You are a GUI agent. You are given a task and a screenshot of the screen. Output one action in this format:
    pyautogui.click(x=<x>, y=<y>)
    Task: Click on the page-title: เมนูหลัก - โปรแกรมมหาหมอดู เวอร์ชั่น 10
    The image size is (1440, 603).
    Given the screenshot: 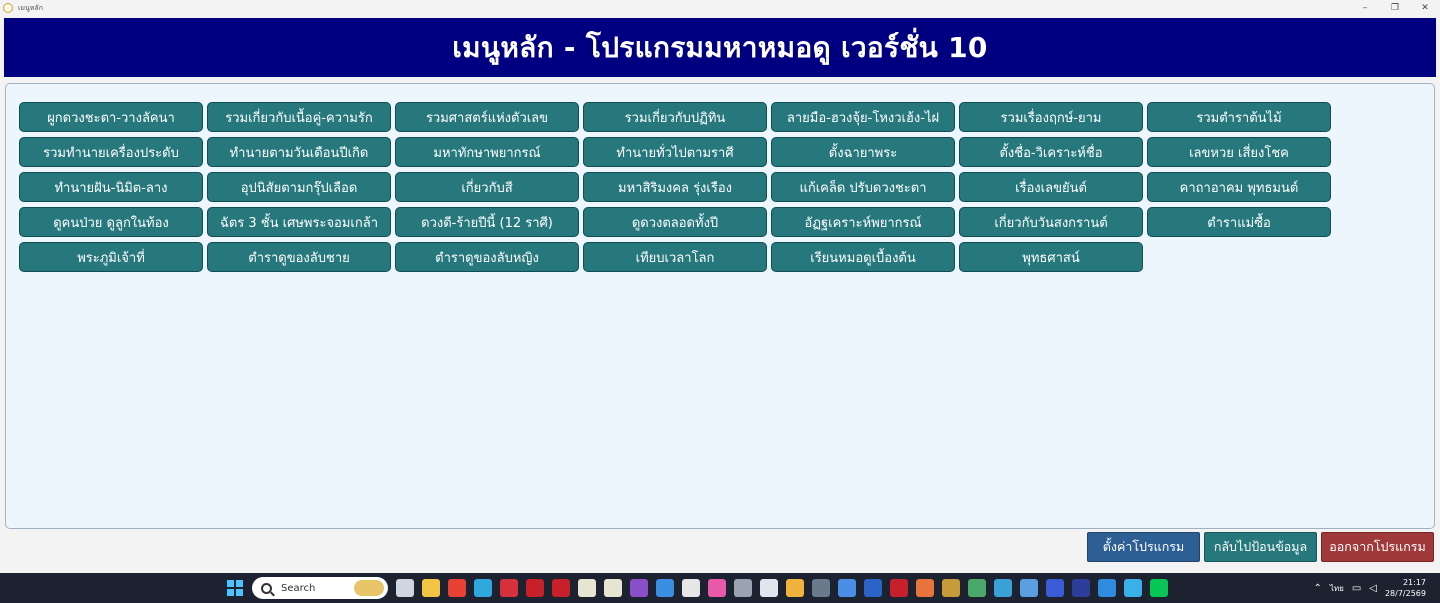 What is the action you would take?
    pyautogui.click(x=720, y=47)
    